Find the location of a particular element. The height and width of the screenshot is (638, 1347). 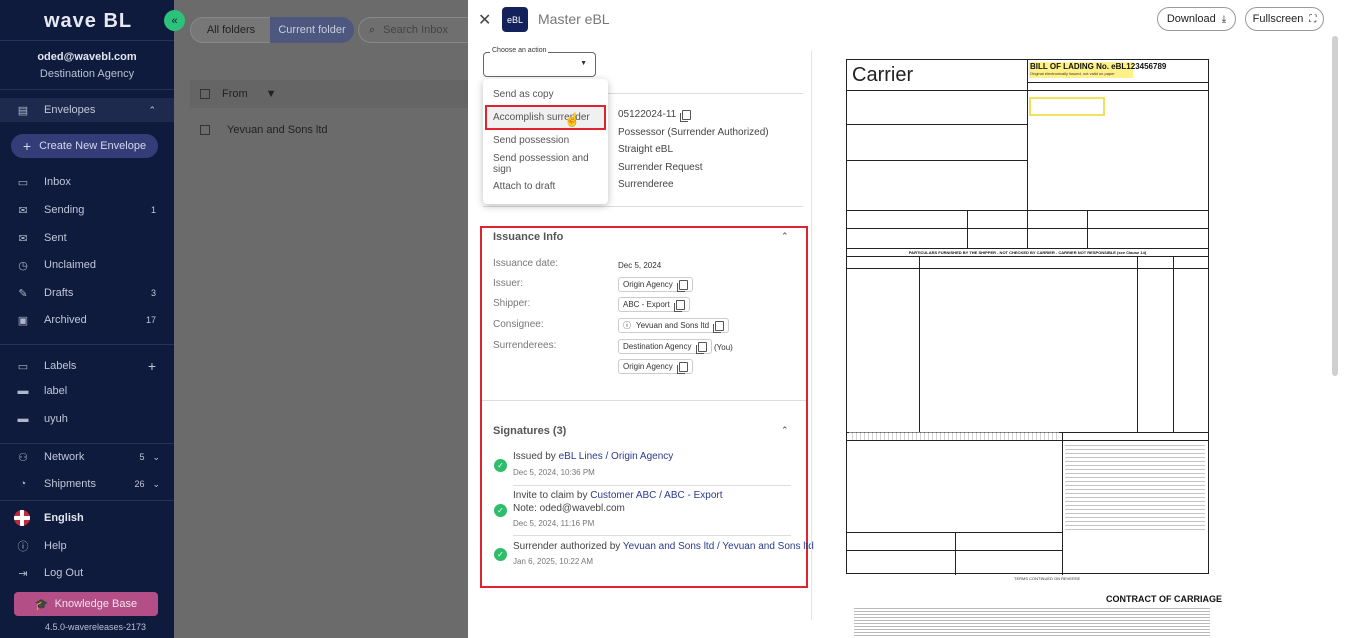

close-icon: ✕ is located at coordinates (484, 20).